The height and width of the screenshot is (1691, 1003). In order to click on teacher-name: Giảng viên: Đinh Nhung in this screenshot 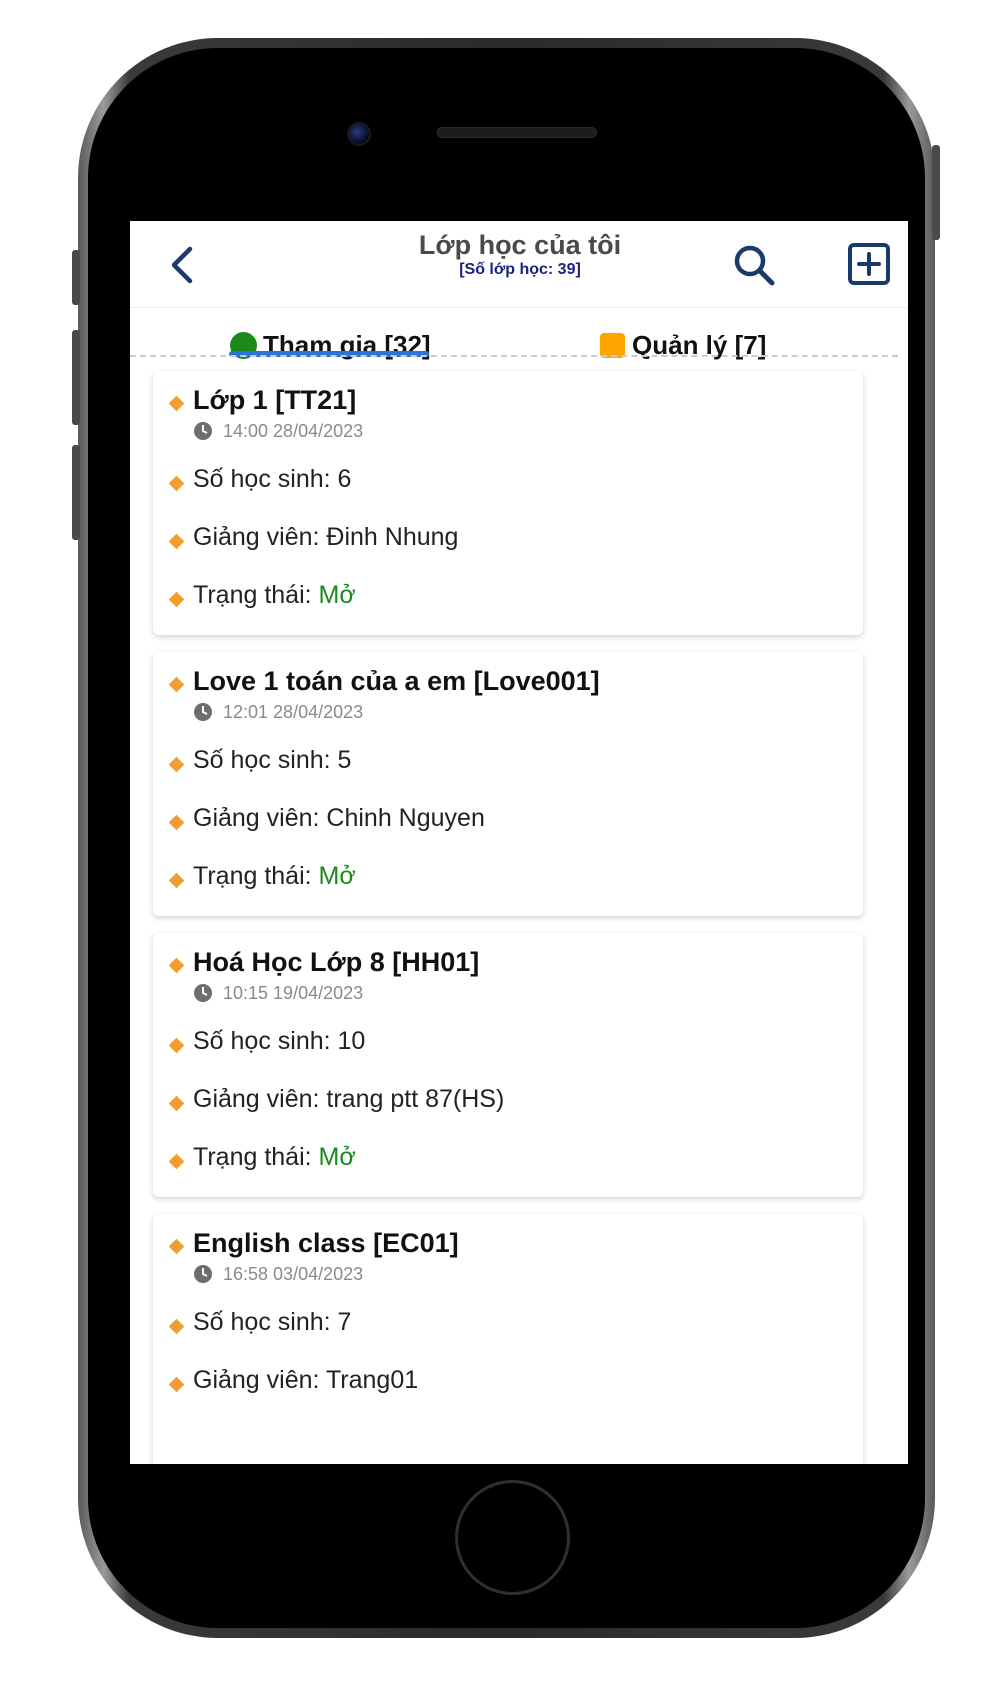, I will do `click(326, 537)`.